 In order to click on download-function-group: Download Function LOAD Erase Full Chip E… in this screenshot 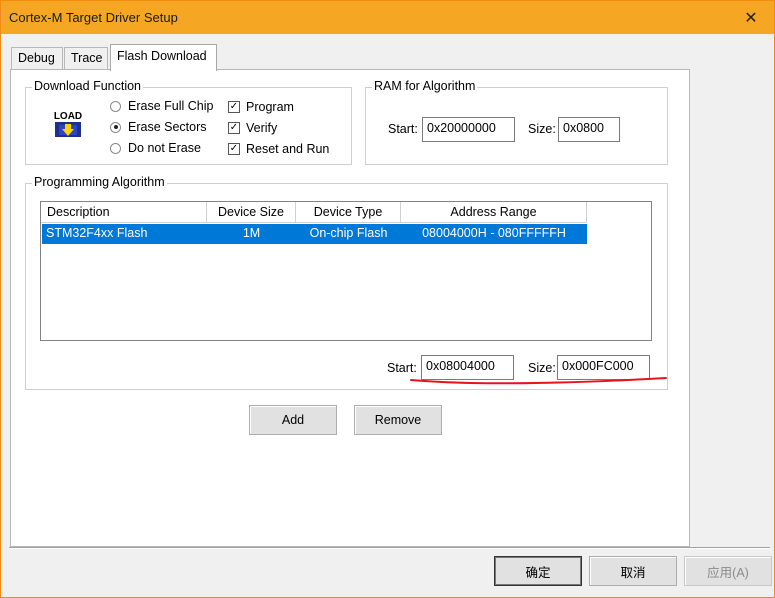, I will do `click(188, 122)`.